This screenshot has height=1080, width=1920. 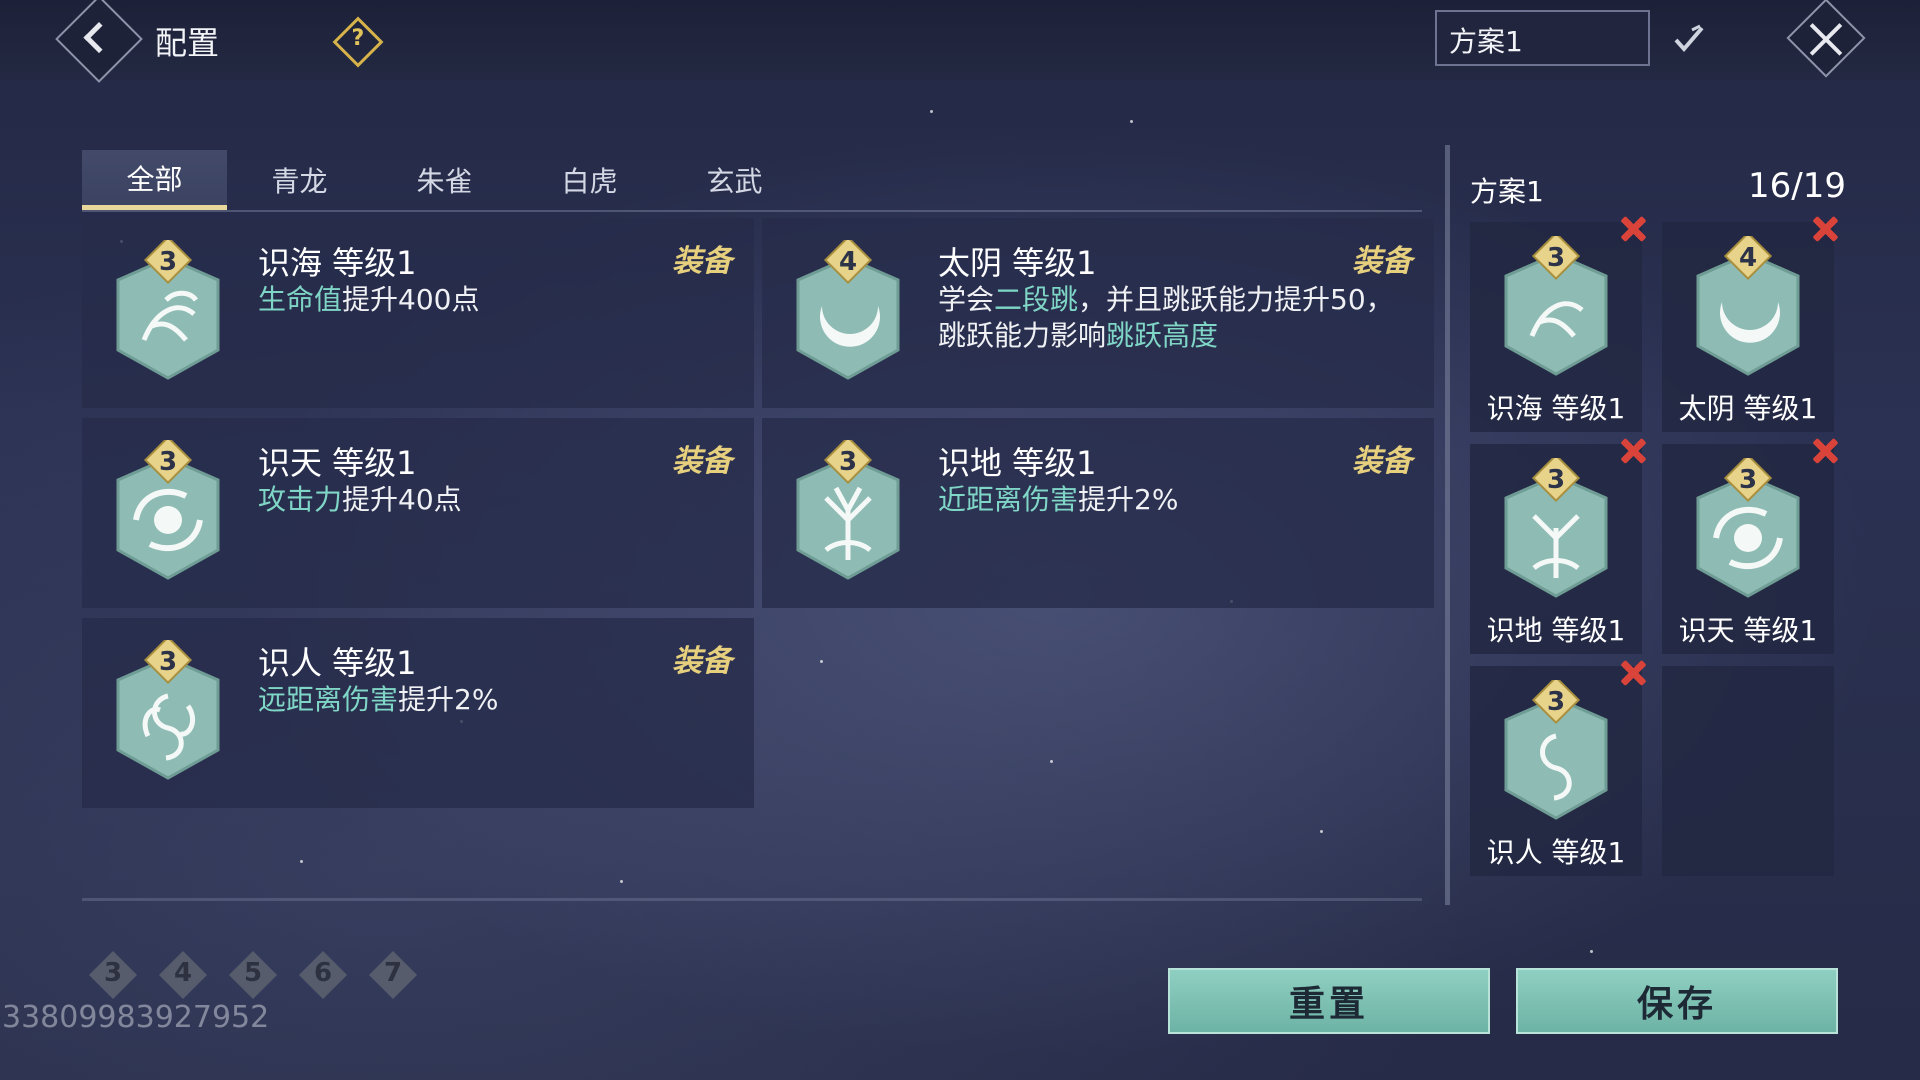 What do you see at coordinates (113, 975) in the screenshot?
I see `filter-level-3: 3` at bounding box center [113, 975].